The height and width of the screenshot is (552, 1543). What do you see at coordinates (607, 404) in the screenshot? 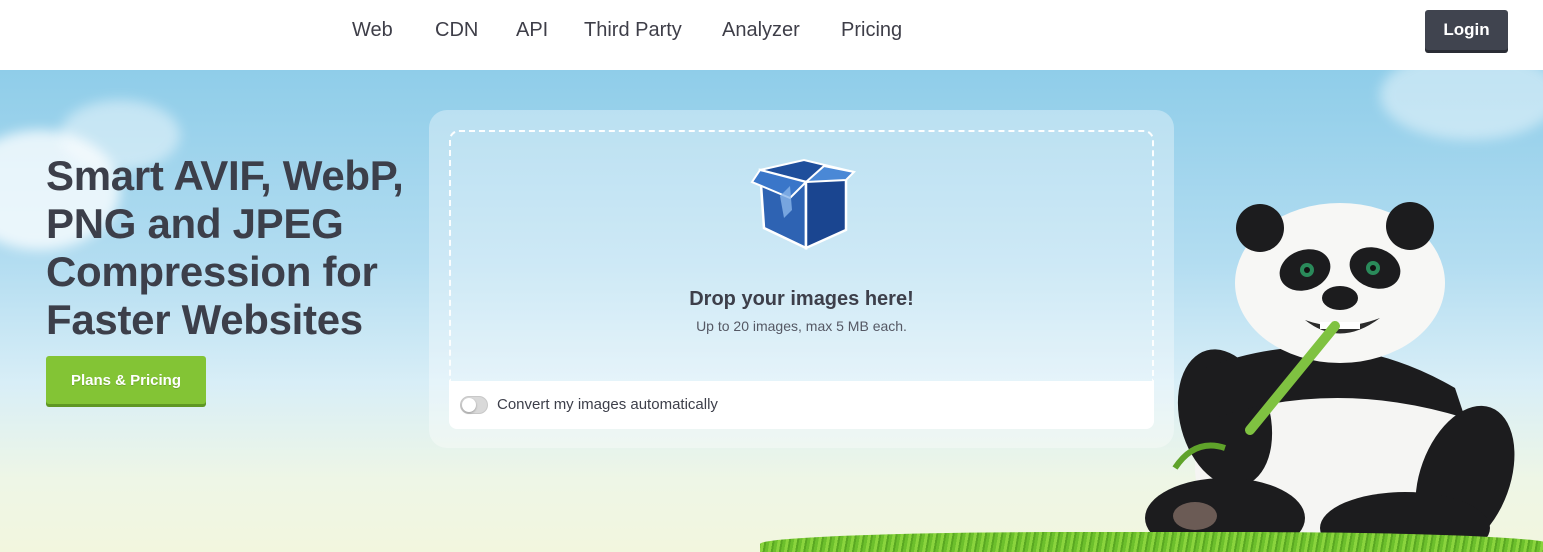
I see `convert-label: Convert my images automatically` at bounding box center [607, 404].